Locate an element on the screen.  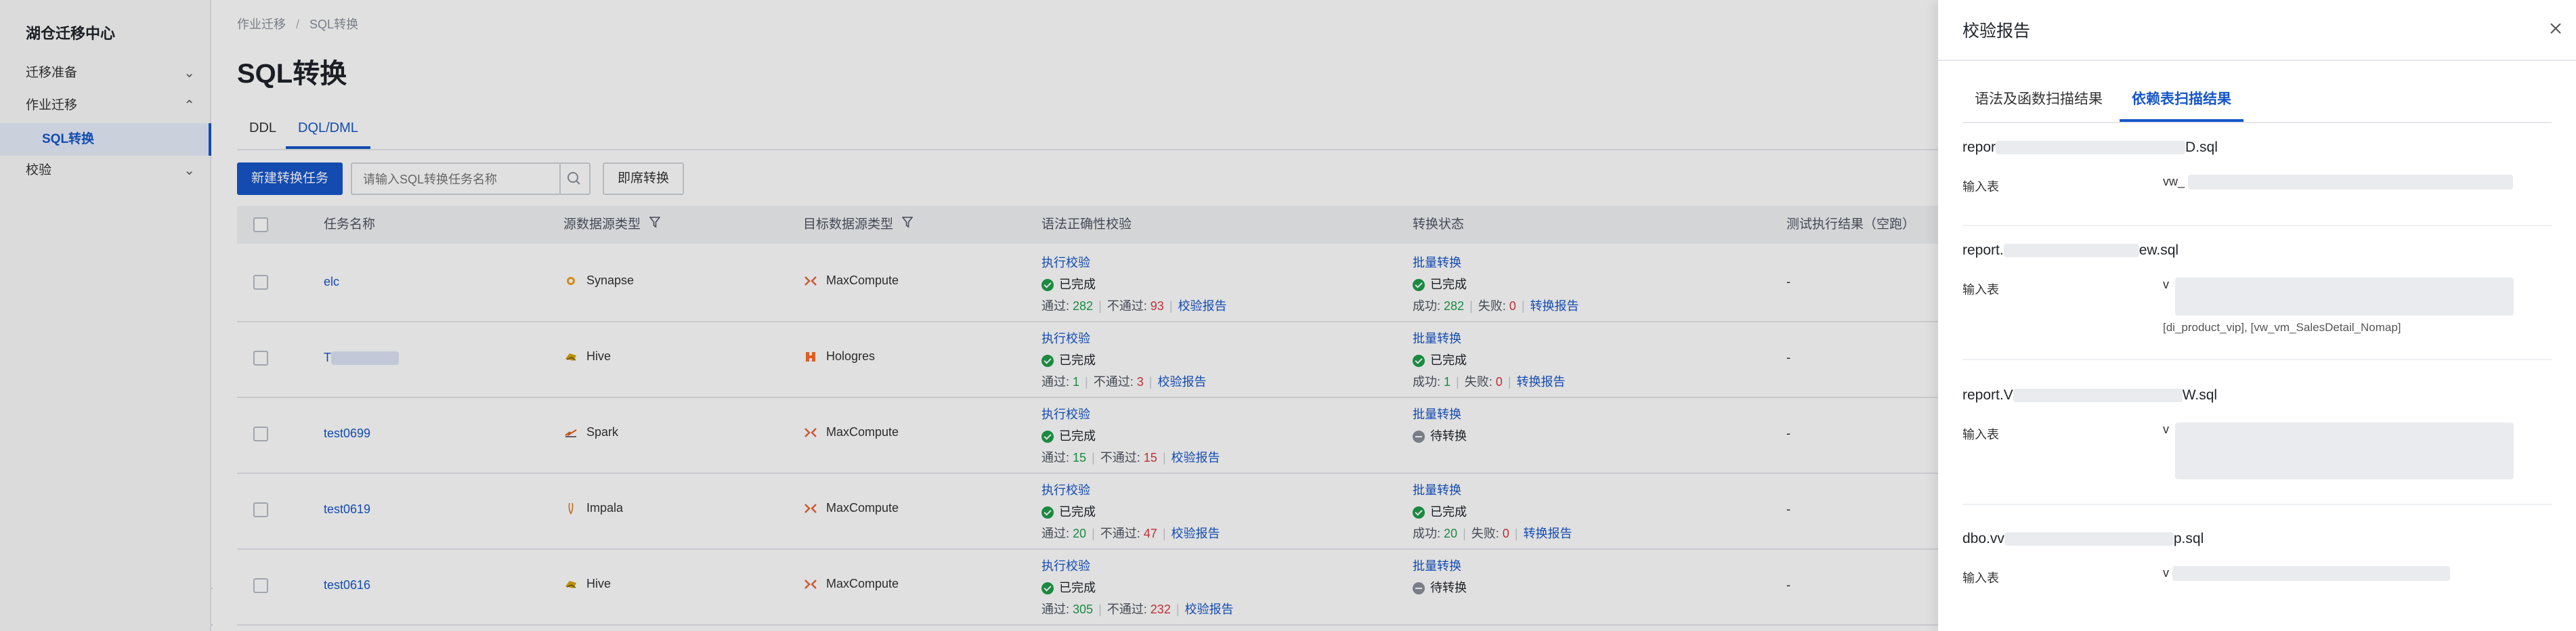
report-item: dbo.vv p.sql 输入表 v is located at coordinates (2257, 578).